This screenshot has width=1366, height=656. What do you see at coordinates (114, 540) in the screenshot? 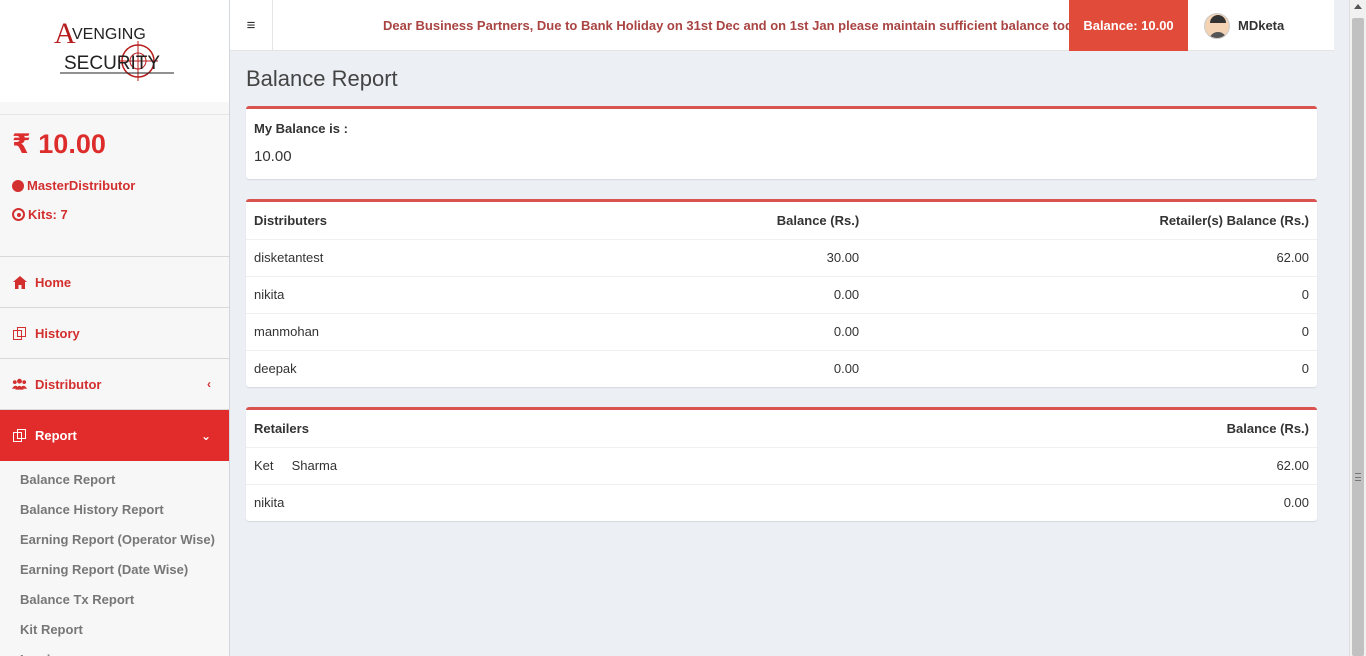
I see `submenu-earning-report-operator: Earning Report (Operator Wise)` at bounding box center [114, 540].